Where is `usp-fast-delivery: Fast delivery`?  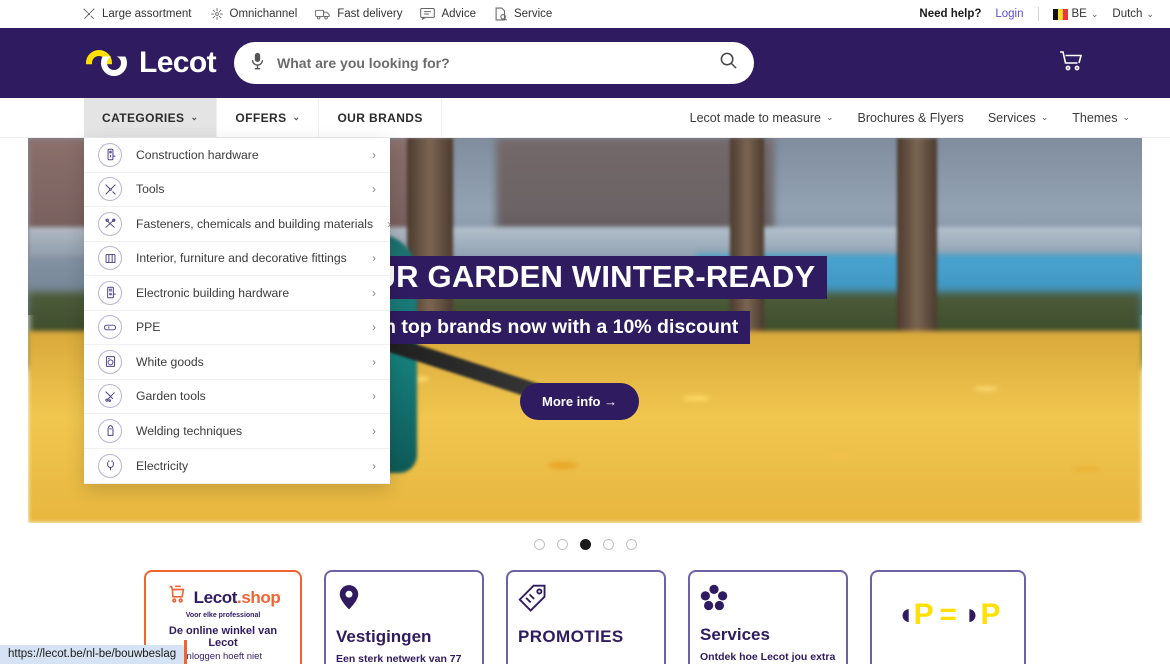 usp-fast-delivery: Fast delivery is located at coordinates (358, 14).